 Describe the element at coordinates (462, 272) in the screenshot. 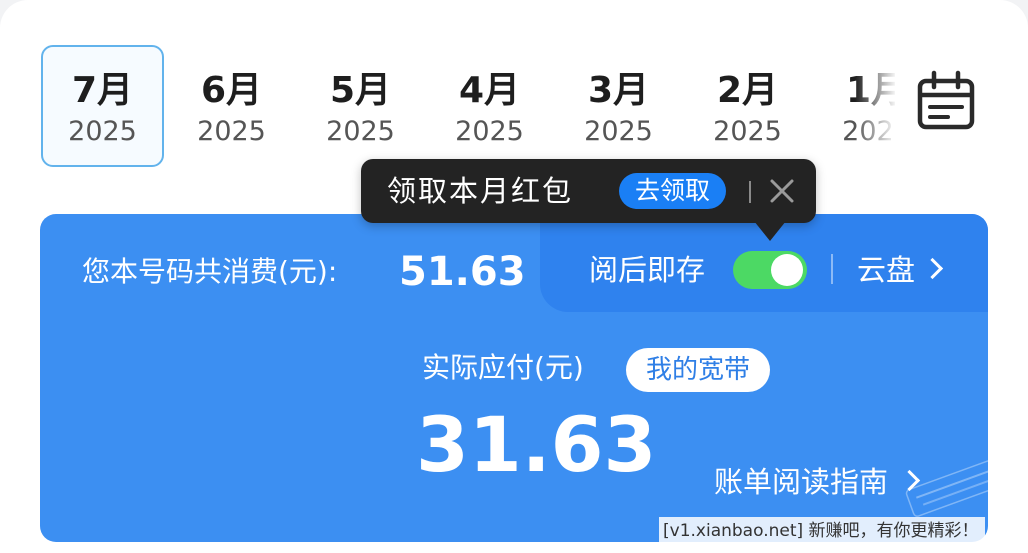

I see `total-spend-value: 51.63` at that location.